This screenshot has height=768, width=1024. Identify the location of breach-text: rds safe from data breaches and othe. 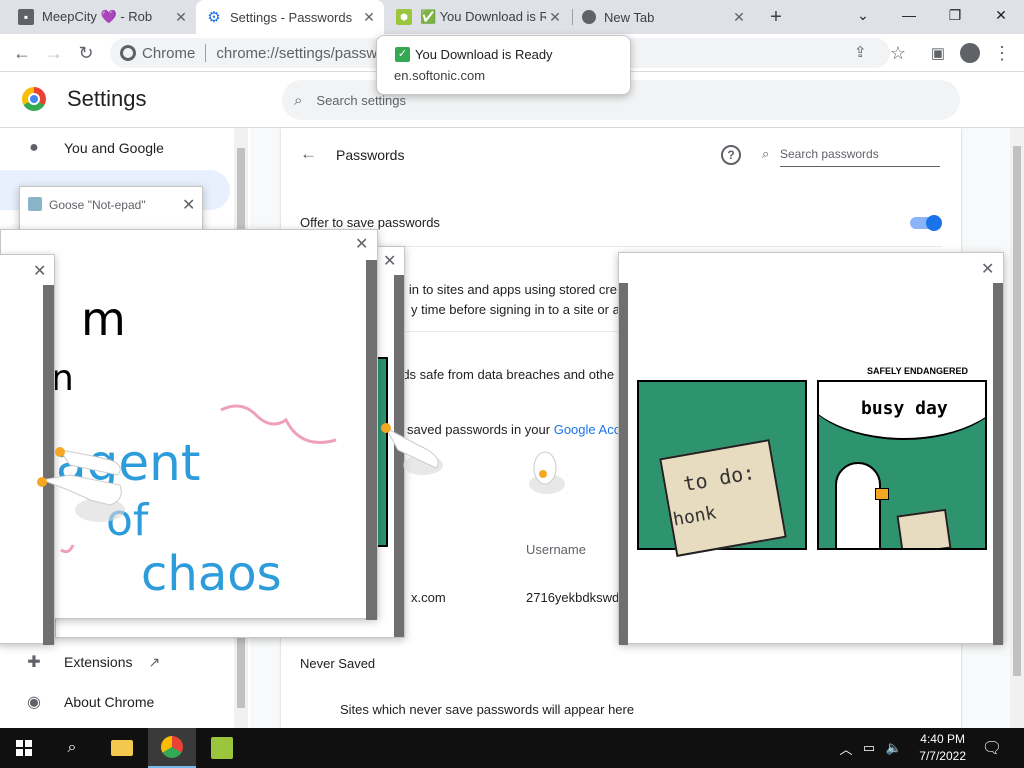
(506, 374).